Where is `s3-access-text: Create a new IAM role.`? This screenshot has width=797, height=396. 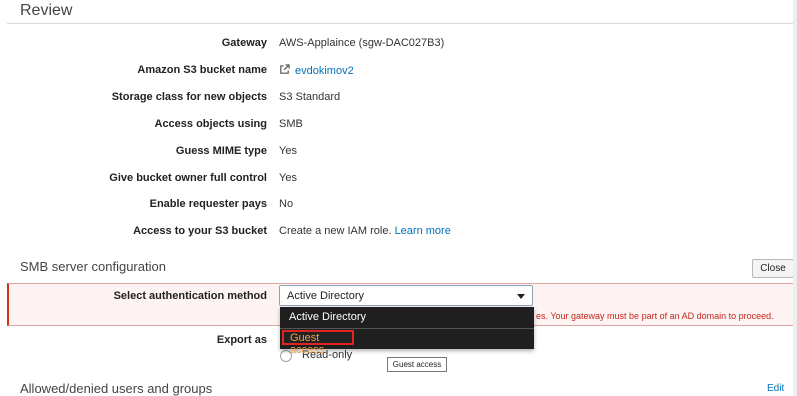
s3-access-text: Create a new IAM role. is located at coordinates (335, 231).